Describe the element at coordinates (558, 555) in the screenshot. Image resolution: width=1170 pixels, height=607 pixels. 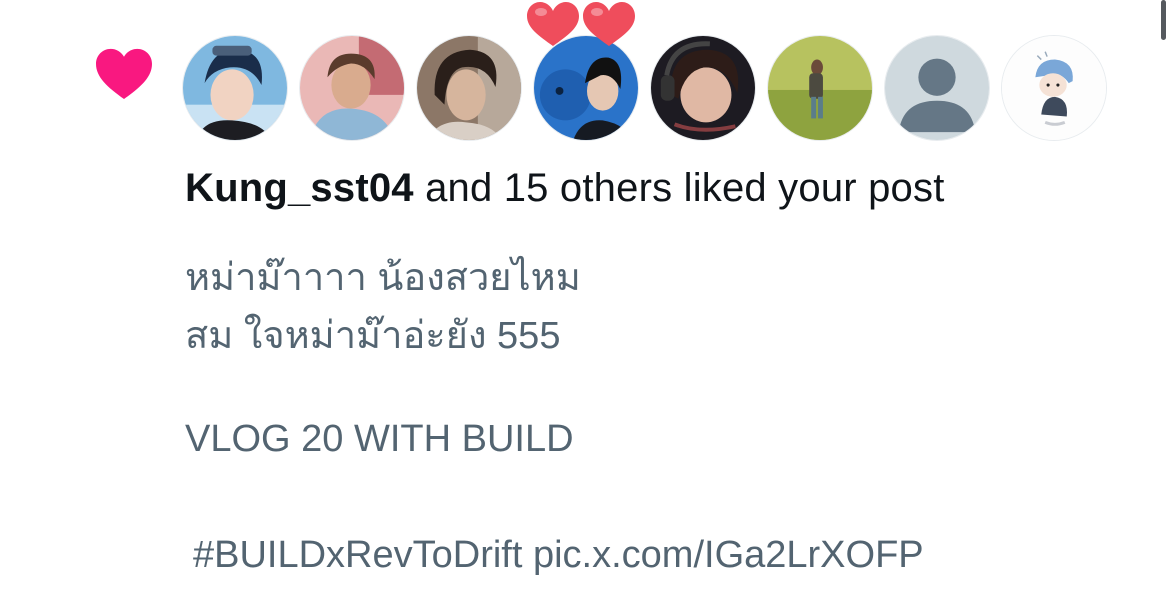
I see `post-hashtag-link-line: #BUILDxRevToDrift pic.x.com/IGa2LrXOFP` at that location.